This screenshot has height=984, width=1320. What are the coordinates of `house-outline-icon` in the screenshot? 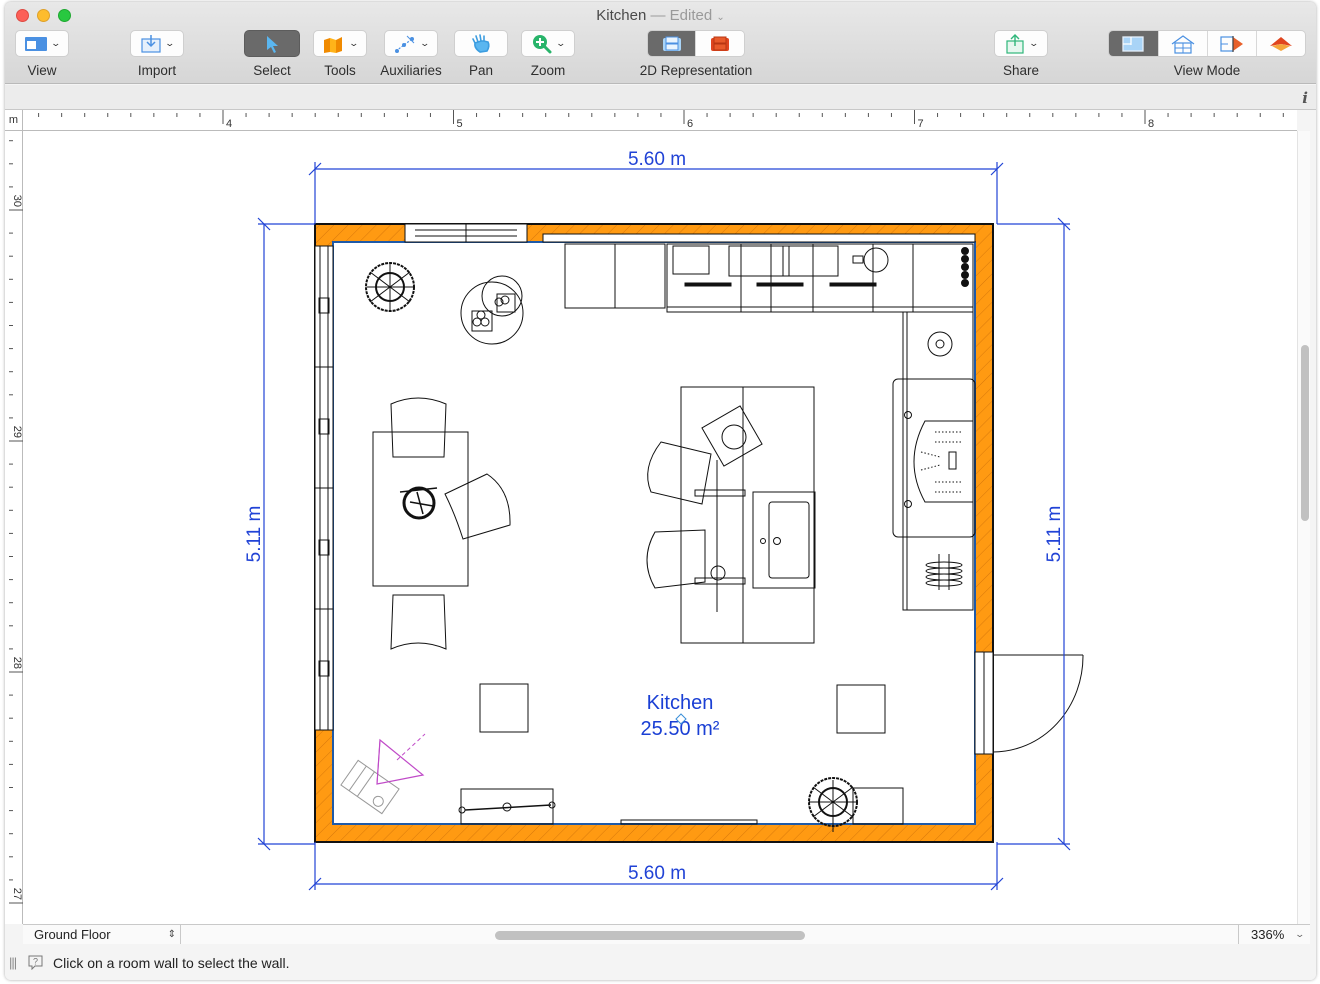 It's located at (1183, 44).